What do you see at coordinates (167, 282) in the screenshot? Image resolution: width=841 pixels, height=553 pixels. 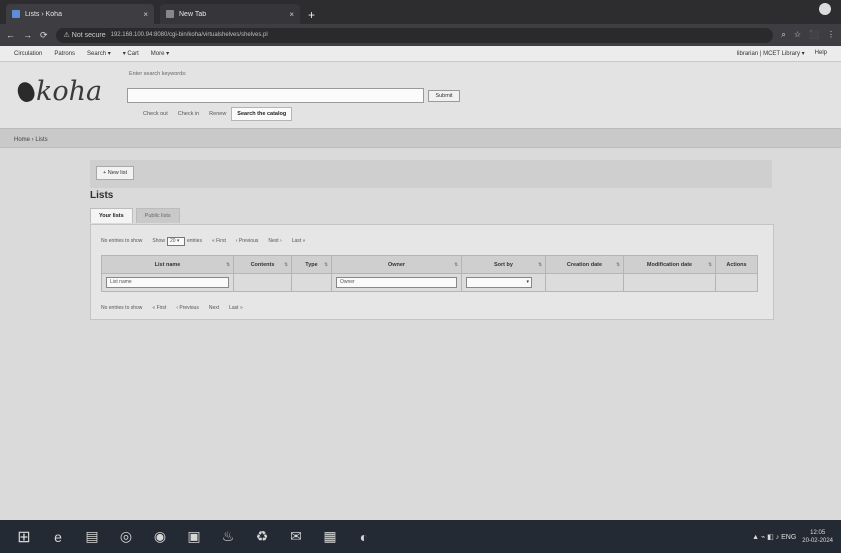 I see `list-name-filter-input: List name` at bounding box center [167, 282].